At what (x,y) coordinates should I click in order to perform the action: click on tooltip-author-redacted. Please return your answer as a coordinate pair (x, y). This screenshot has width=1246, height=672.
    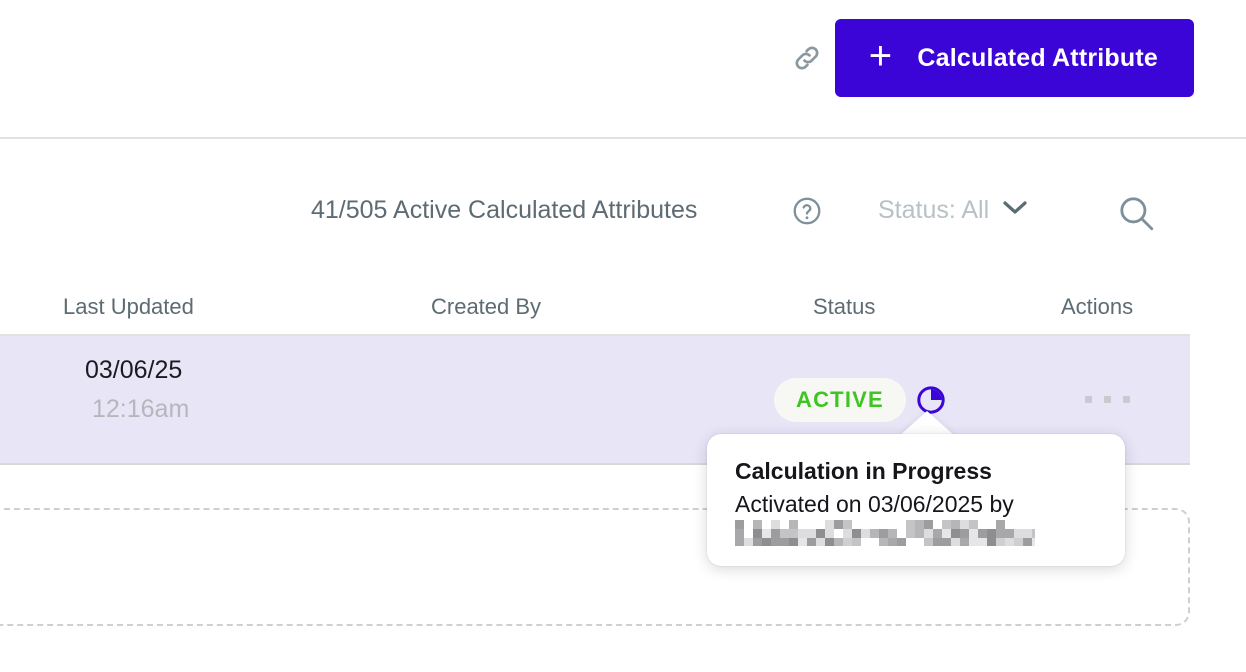
    Looking at the image, I should click on (885, 533).